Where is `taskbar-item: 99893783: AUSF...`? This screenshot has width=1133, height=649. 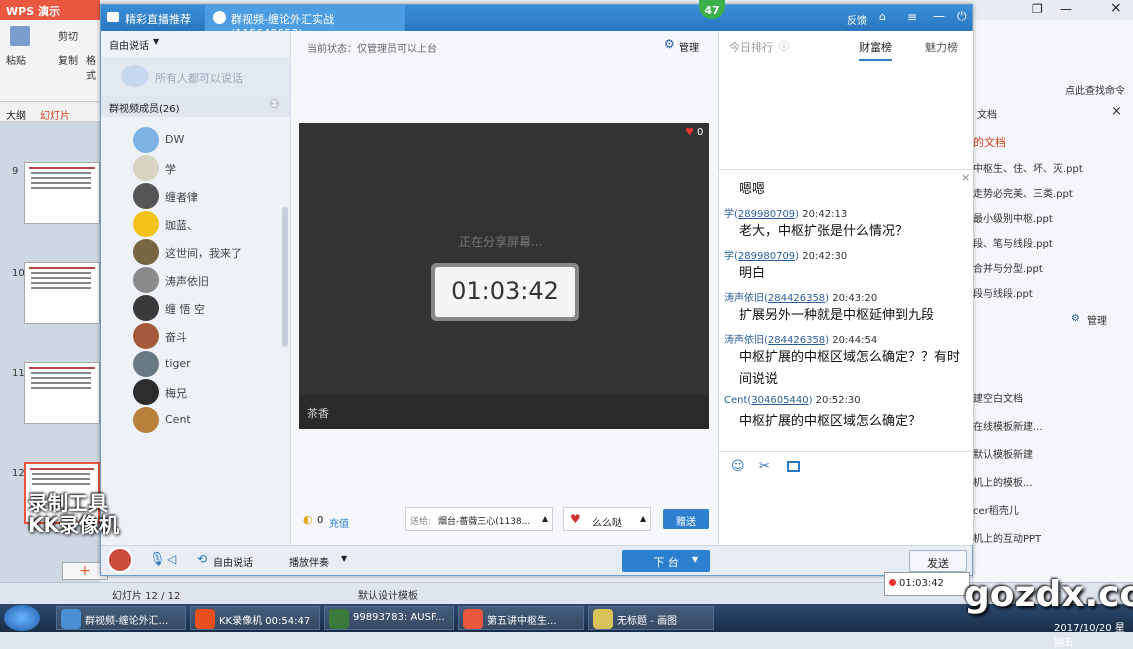 taskbar-item: 99893783: AUSF... is located at coordinates (389, 618).